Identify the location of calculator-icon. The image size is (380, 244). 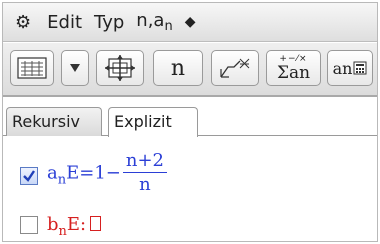
(360, 68).